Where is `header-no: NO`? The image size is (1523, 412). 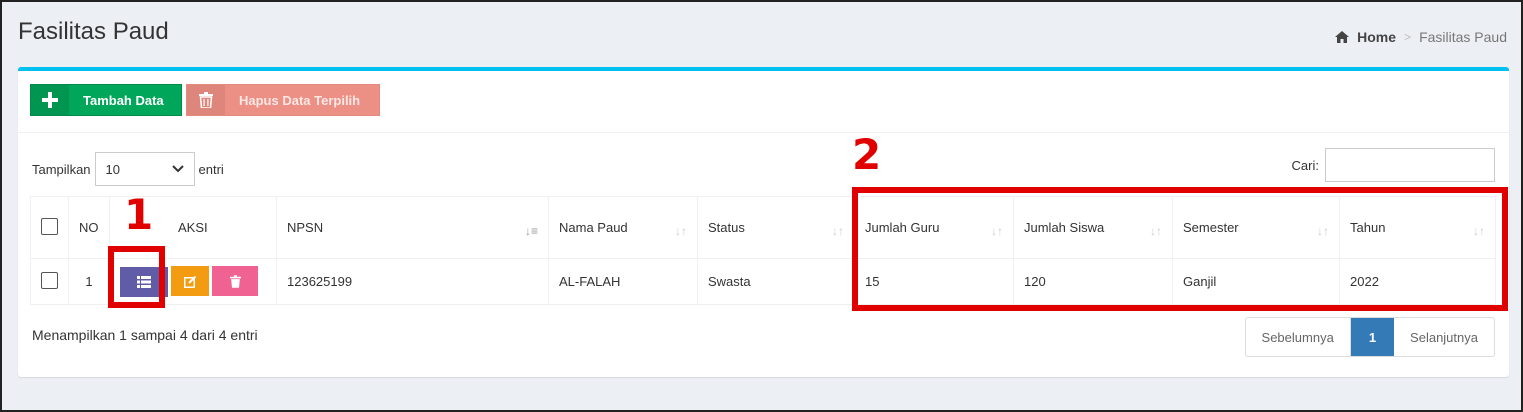
header-no: NO is located at coordinates (89, 227).